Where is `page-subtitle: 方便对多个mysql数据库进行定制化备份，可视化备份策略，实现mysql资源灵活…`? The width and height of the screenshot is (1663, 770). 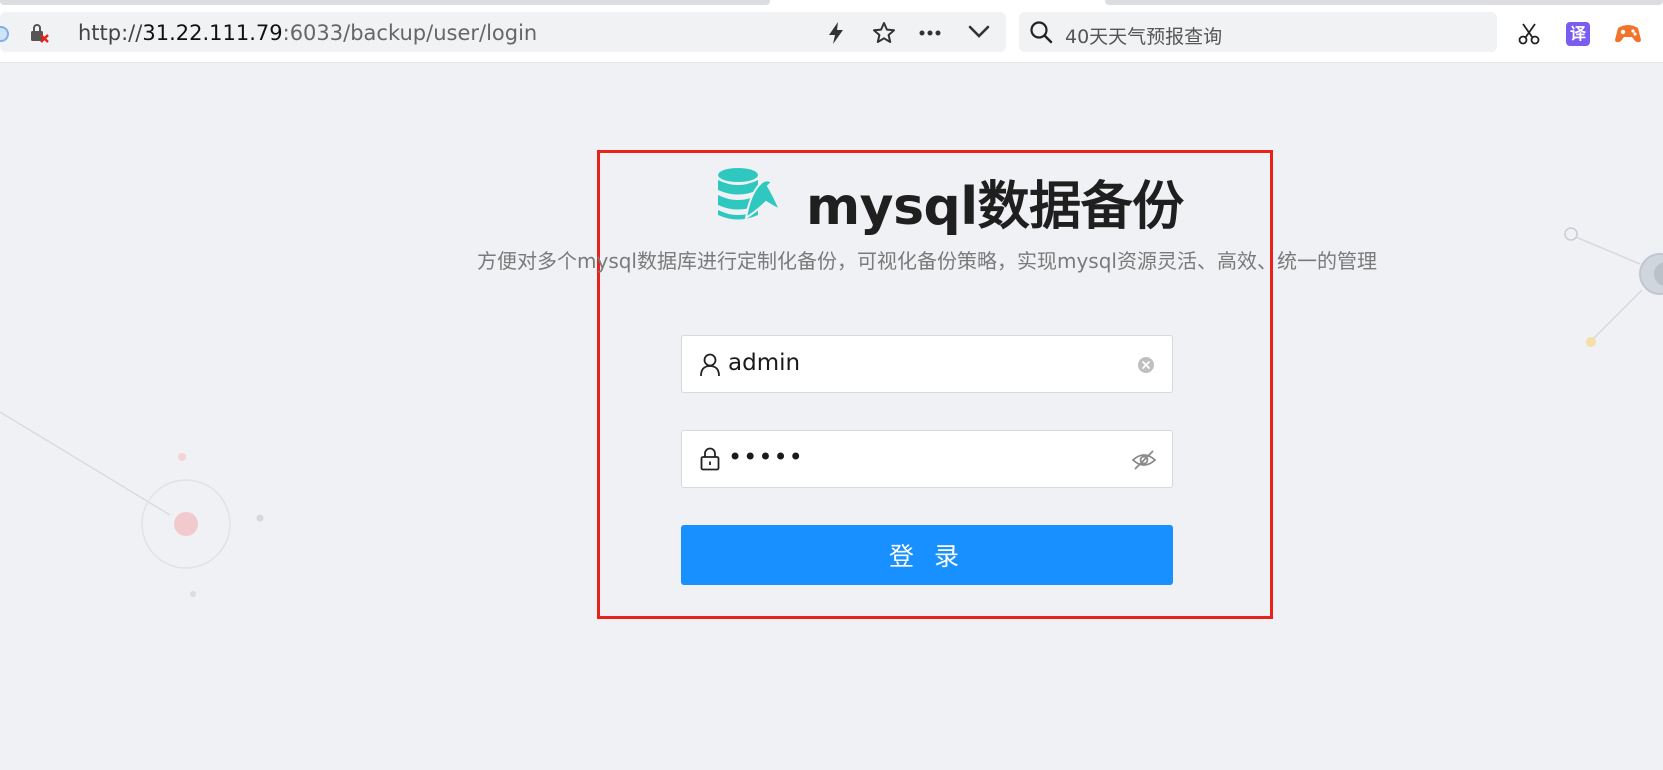
page-subtitle: 方便对多个mysql数据库进行定制化备份，可视化备份策略，实现mysql资源灵活… is located at coordinates (927, 261).